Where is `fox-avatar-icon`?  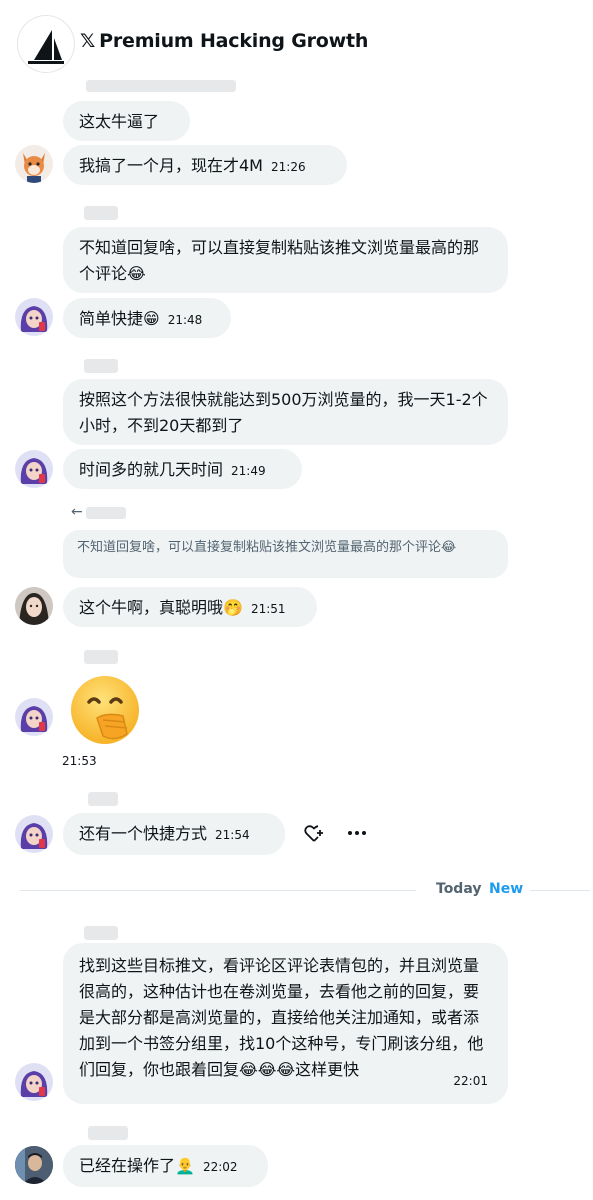 fox-avatar-icon is located at coordinates (34, 168).